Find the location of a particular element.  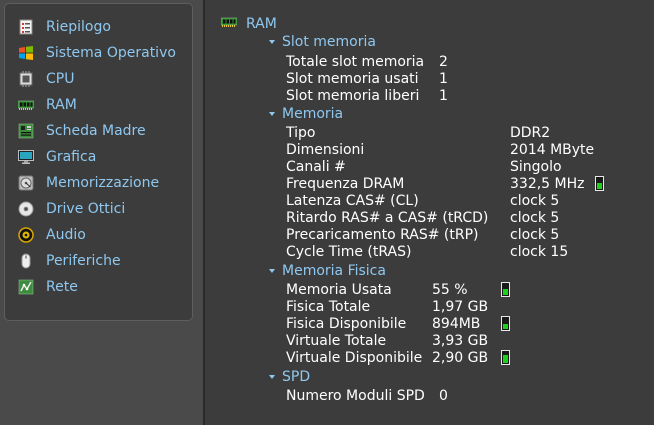

section-memoria: Memoria is located at coordinates (306, 114).